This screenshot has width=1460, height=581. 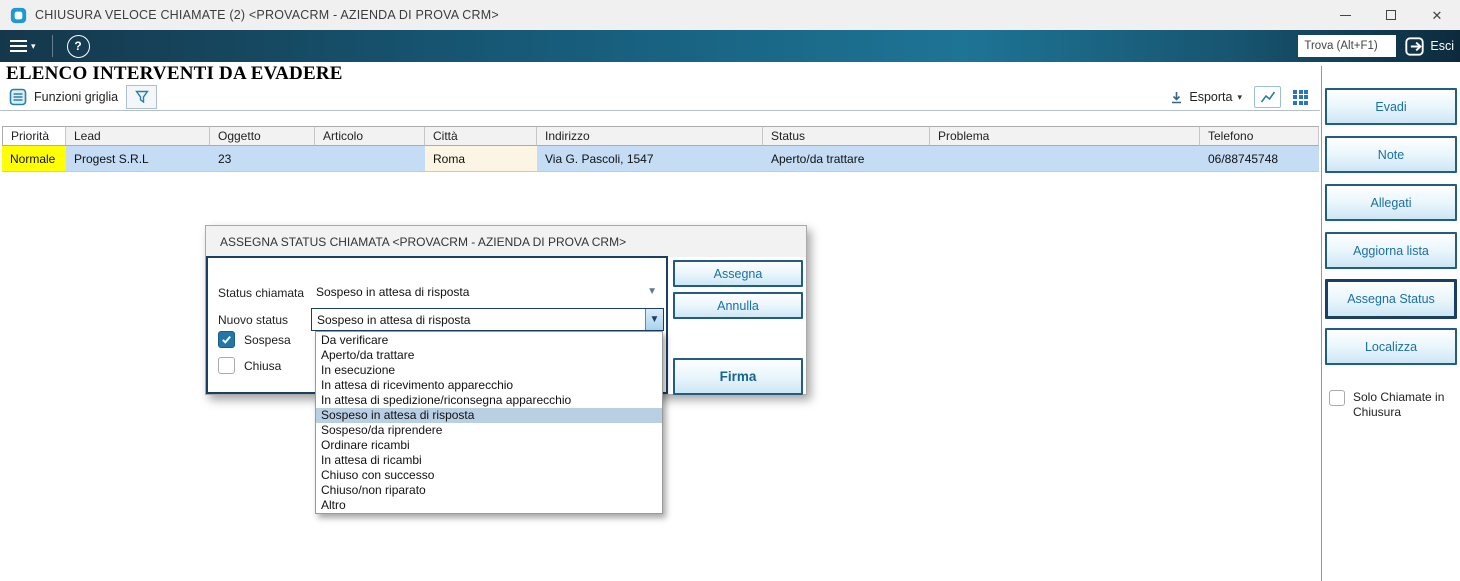 I want to click on minimize-icon, so click(x=1345, y=15).